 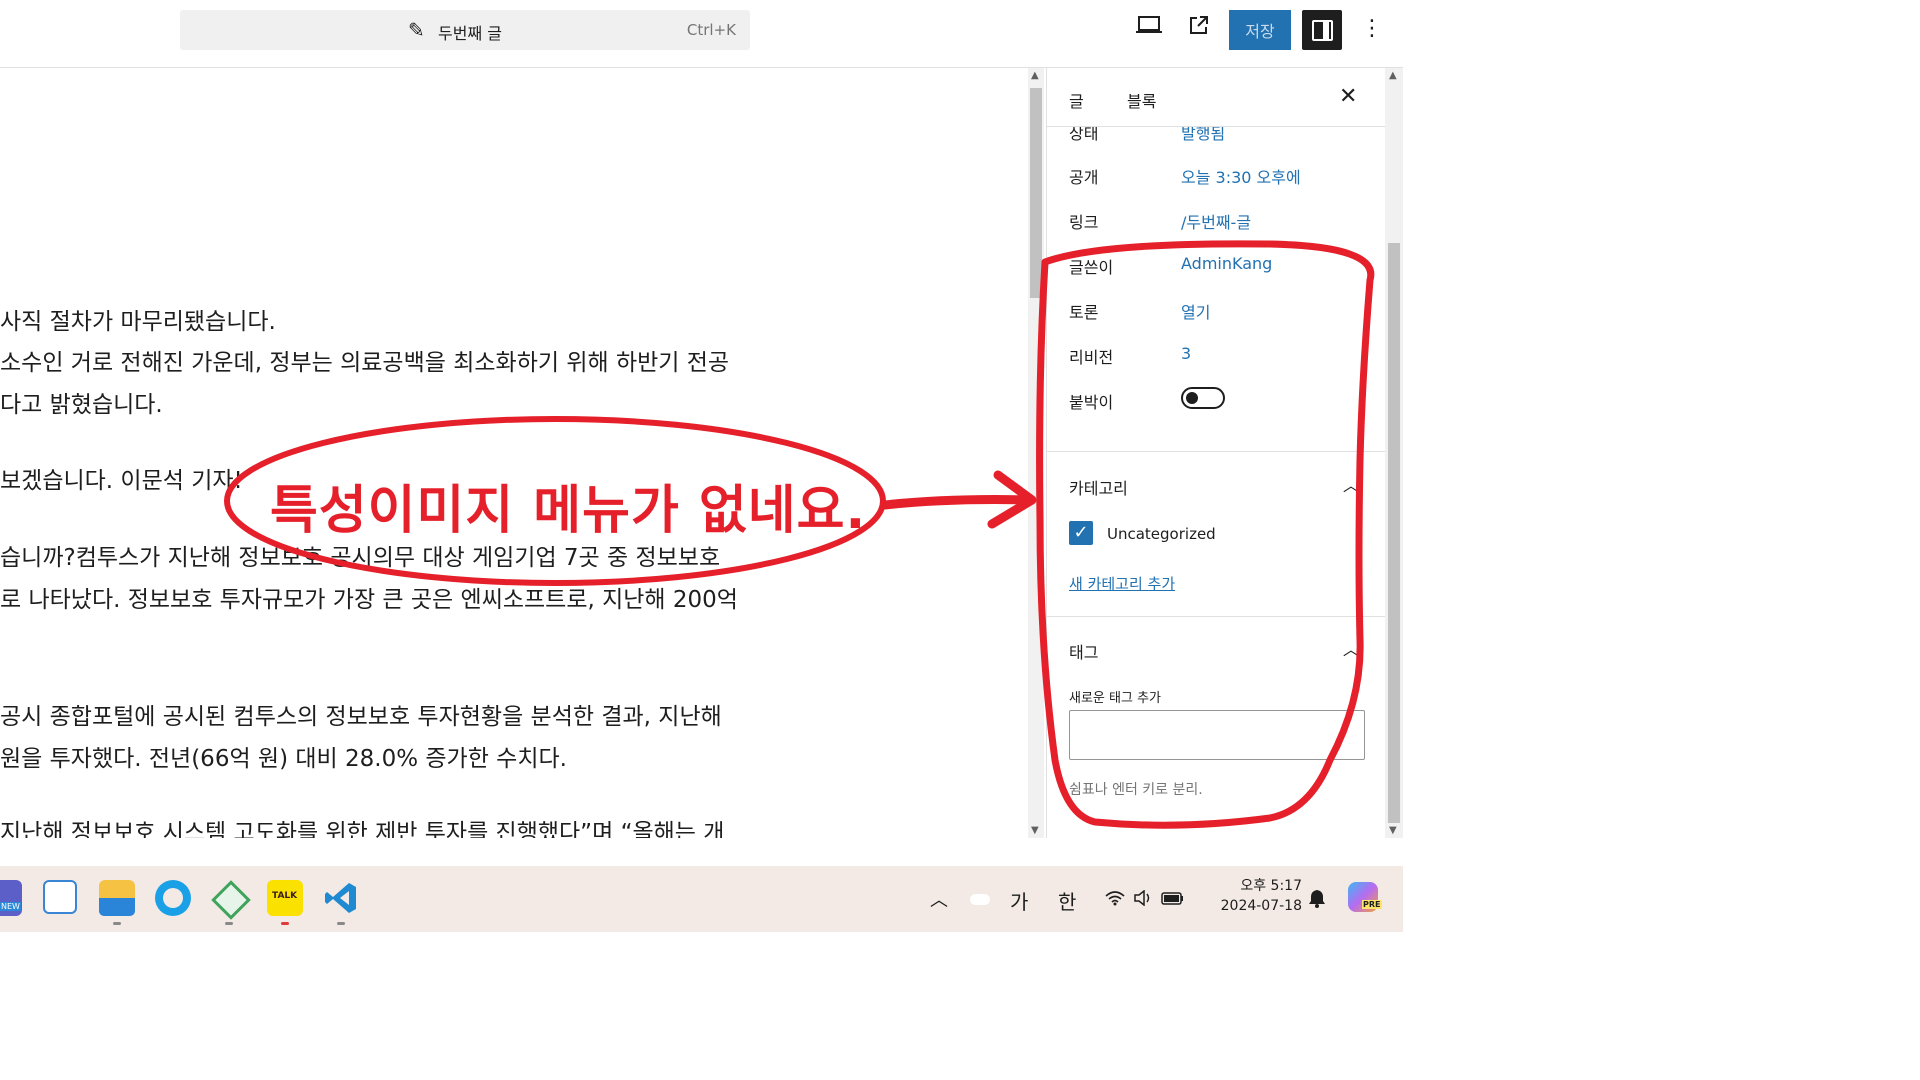 I want to click on category-label: Uncategorized, so click(x=1161, y=534).